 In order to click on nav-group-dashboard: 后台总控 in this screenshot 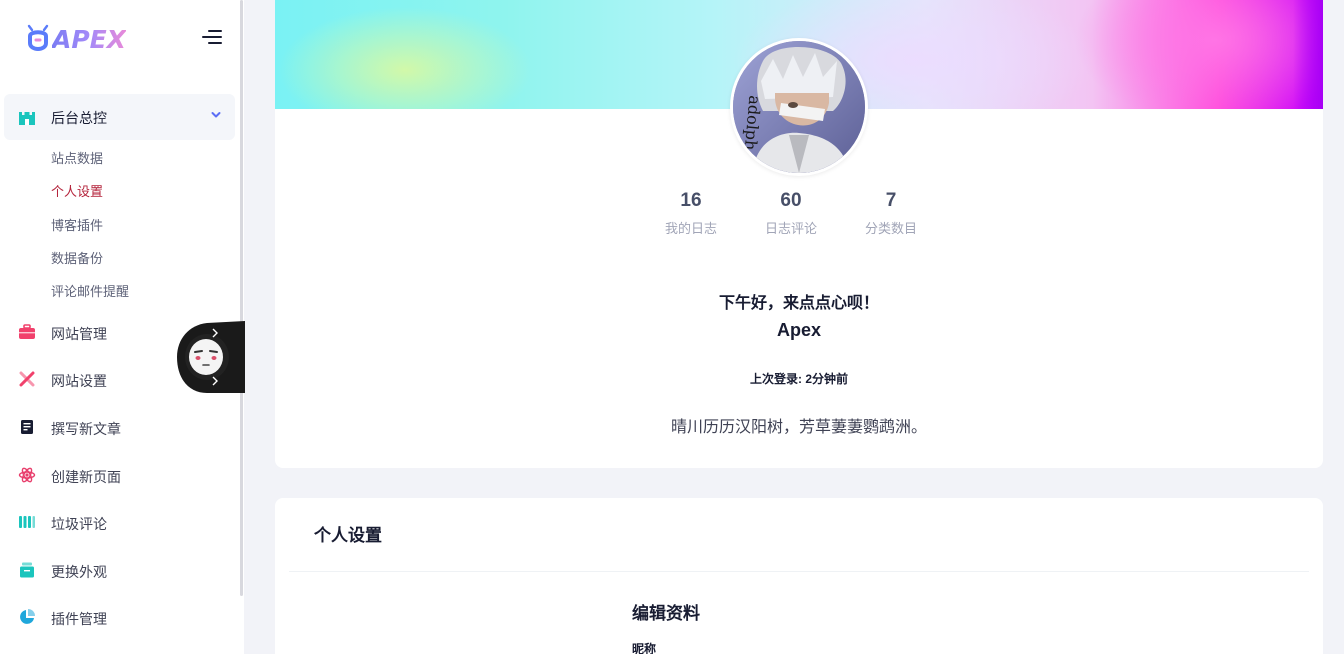, I will do `click(119, 117)`.